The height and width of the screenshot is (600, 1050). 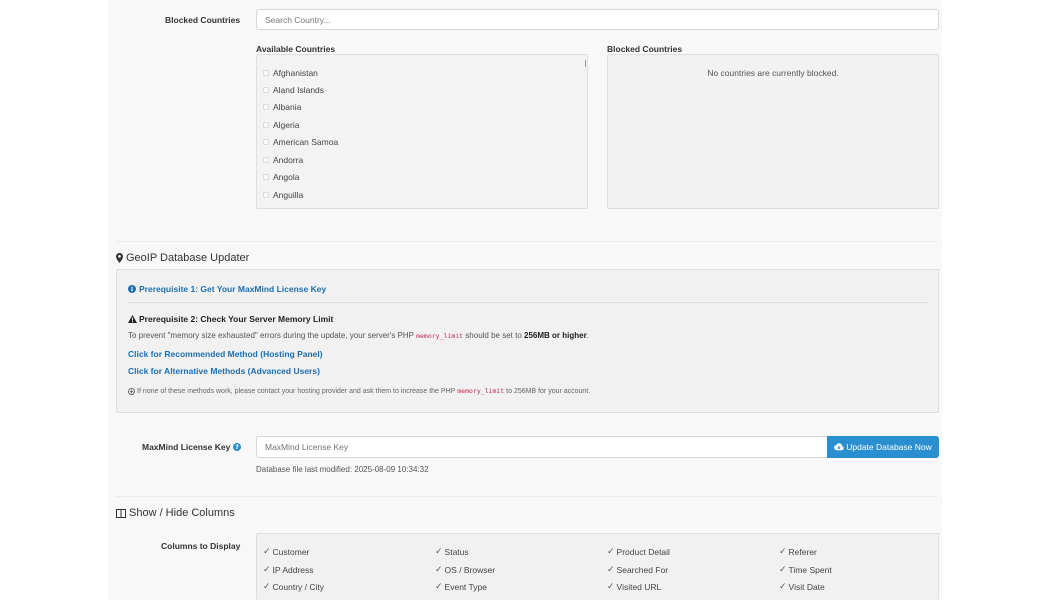 I want to click on column-toggle: ✓ Customer, so click(x=286, y=551).